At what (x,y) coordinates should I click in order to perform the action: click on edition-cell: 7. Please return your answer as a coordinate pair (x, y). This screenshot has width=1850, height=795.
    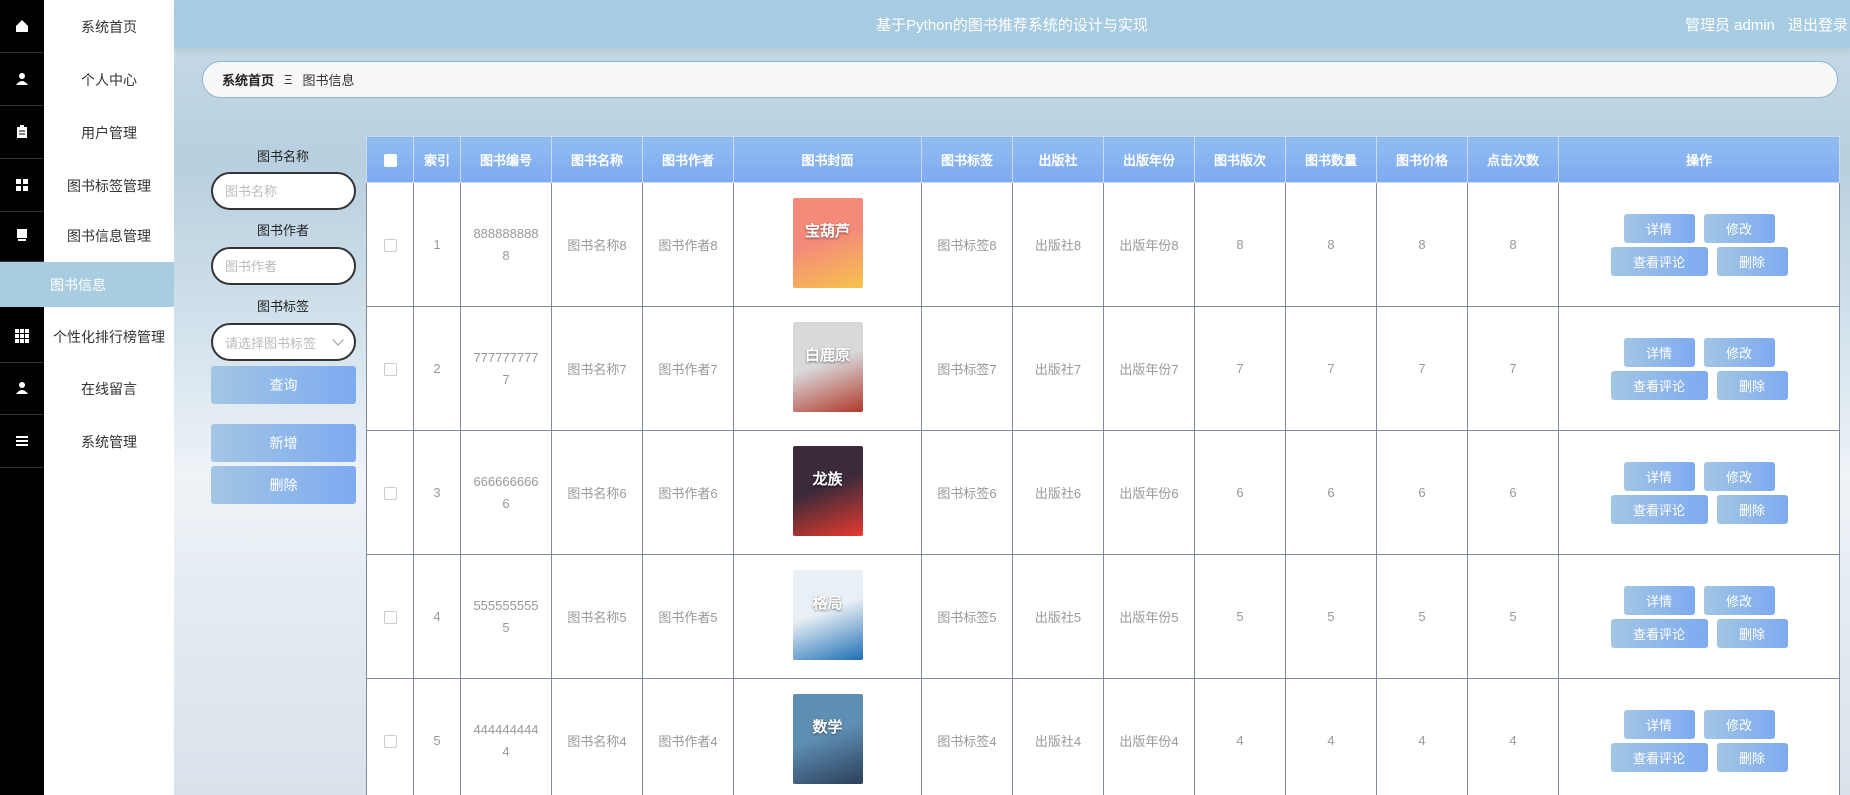
    Looking at the image, I should click on (1240, 368).